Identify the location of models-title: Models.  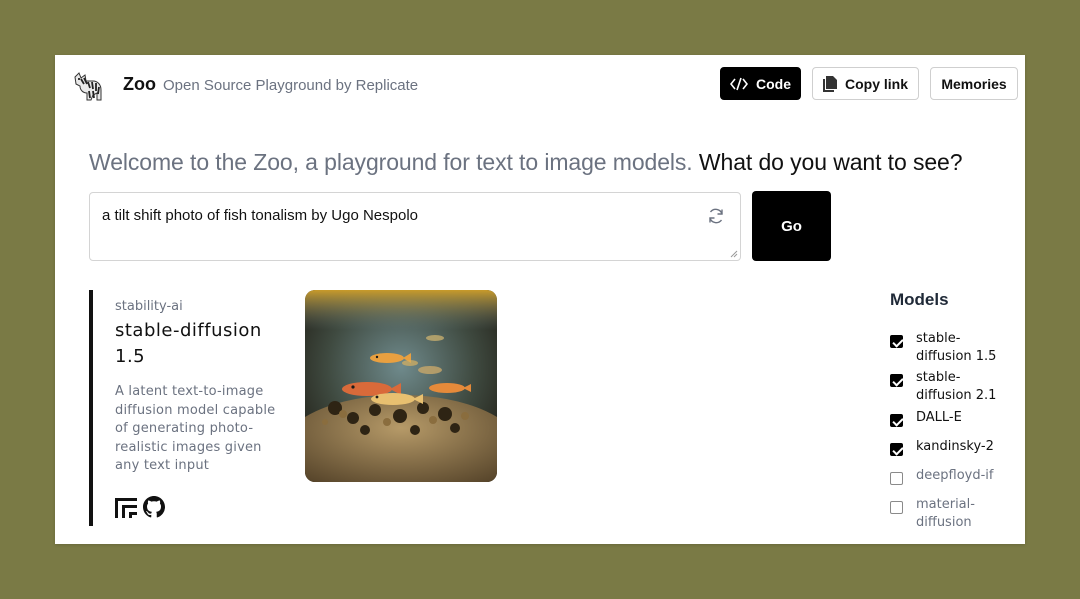
(919, 299).